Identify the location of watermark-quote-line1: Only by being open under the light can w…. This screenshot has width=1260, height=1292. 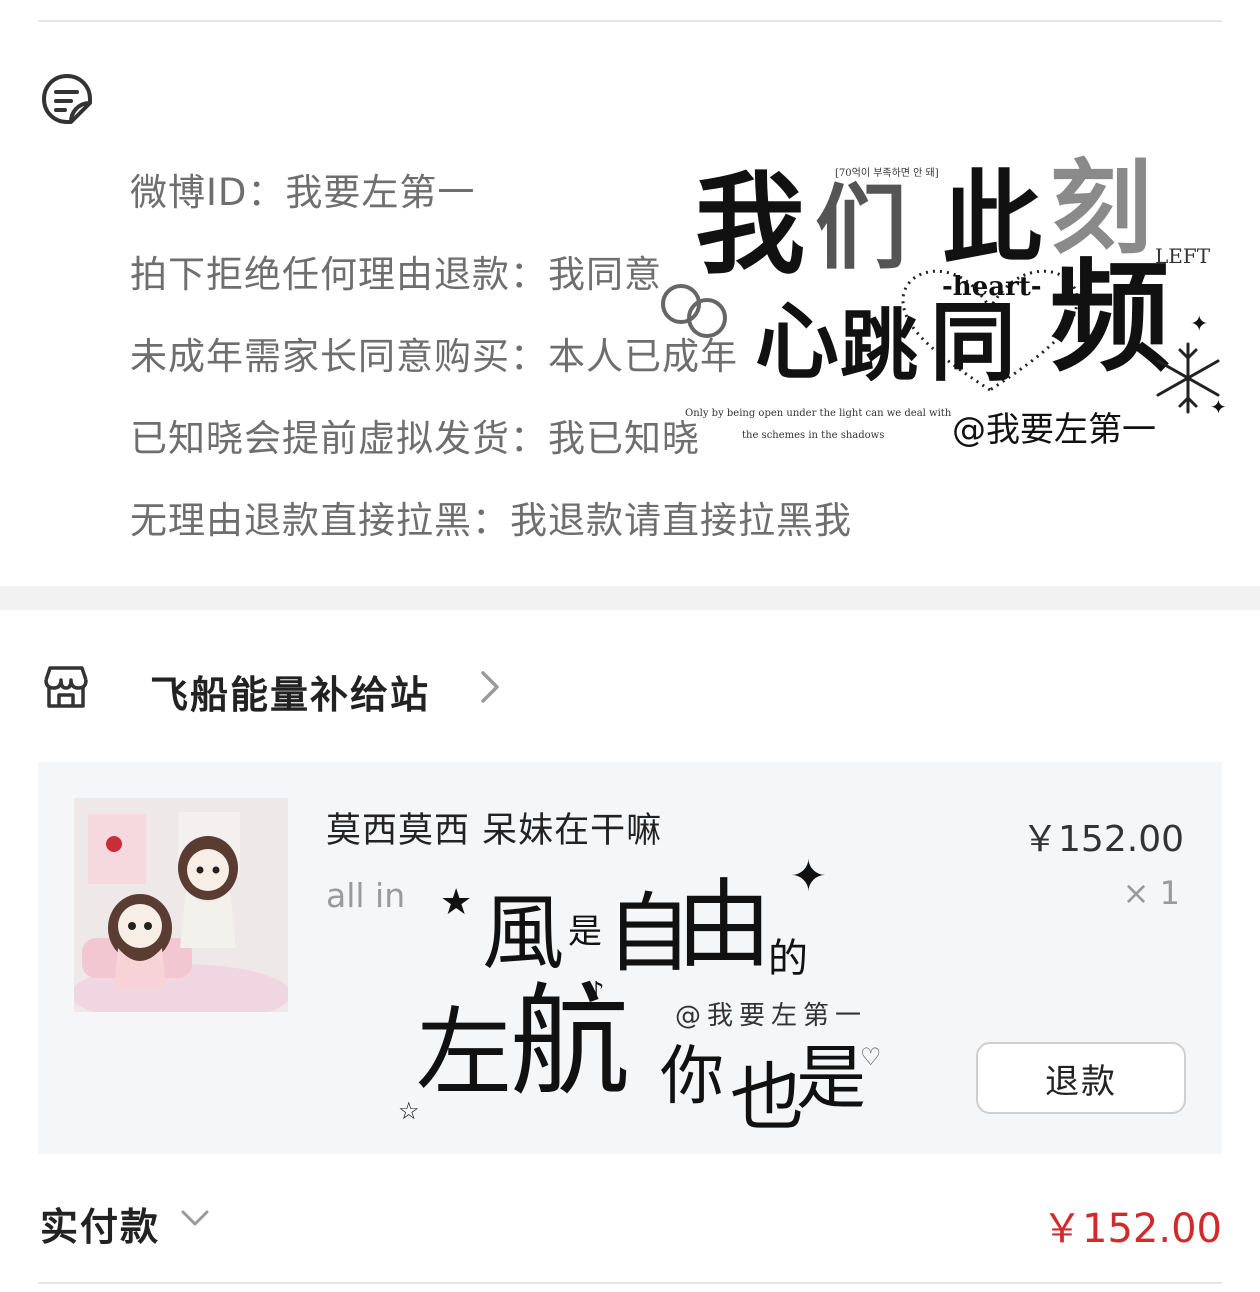
(818, 413).